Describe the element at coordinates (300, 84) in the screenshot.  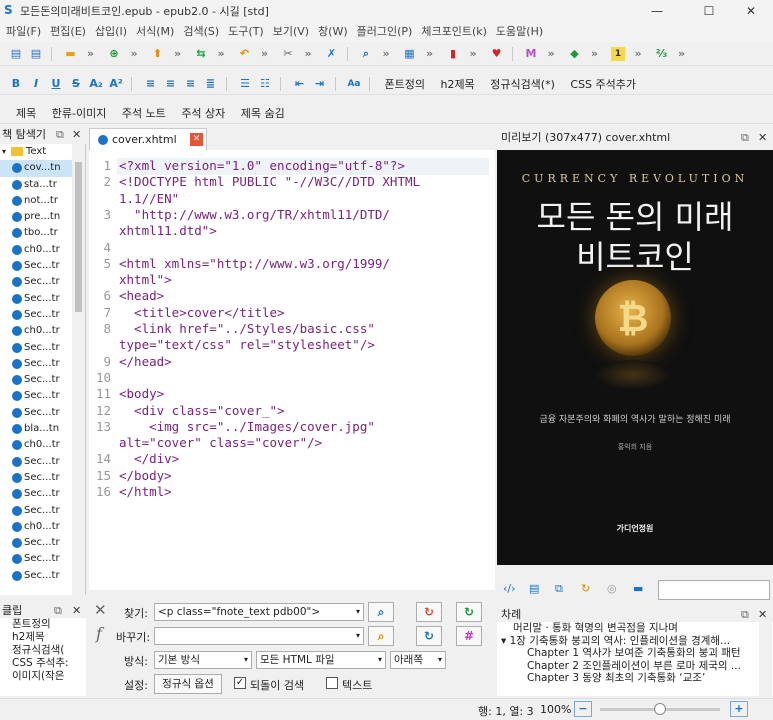
I see `outdent-icon: ⇤` at that location.